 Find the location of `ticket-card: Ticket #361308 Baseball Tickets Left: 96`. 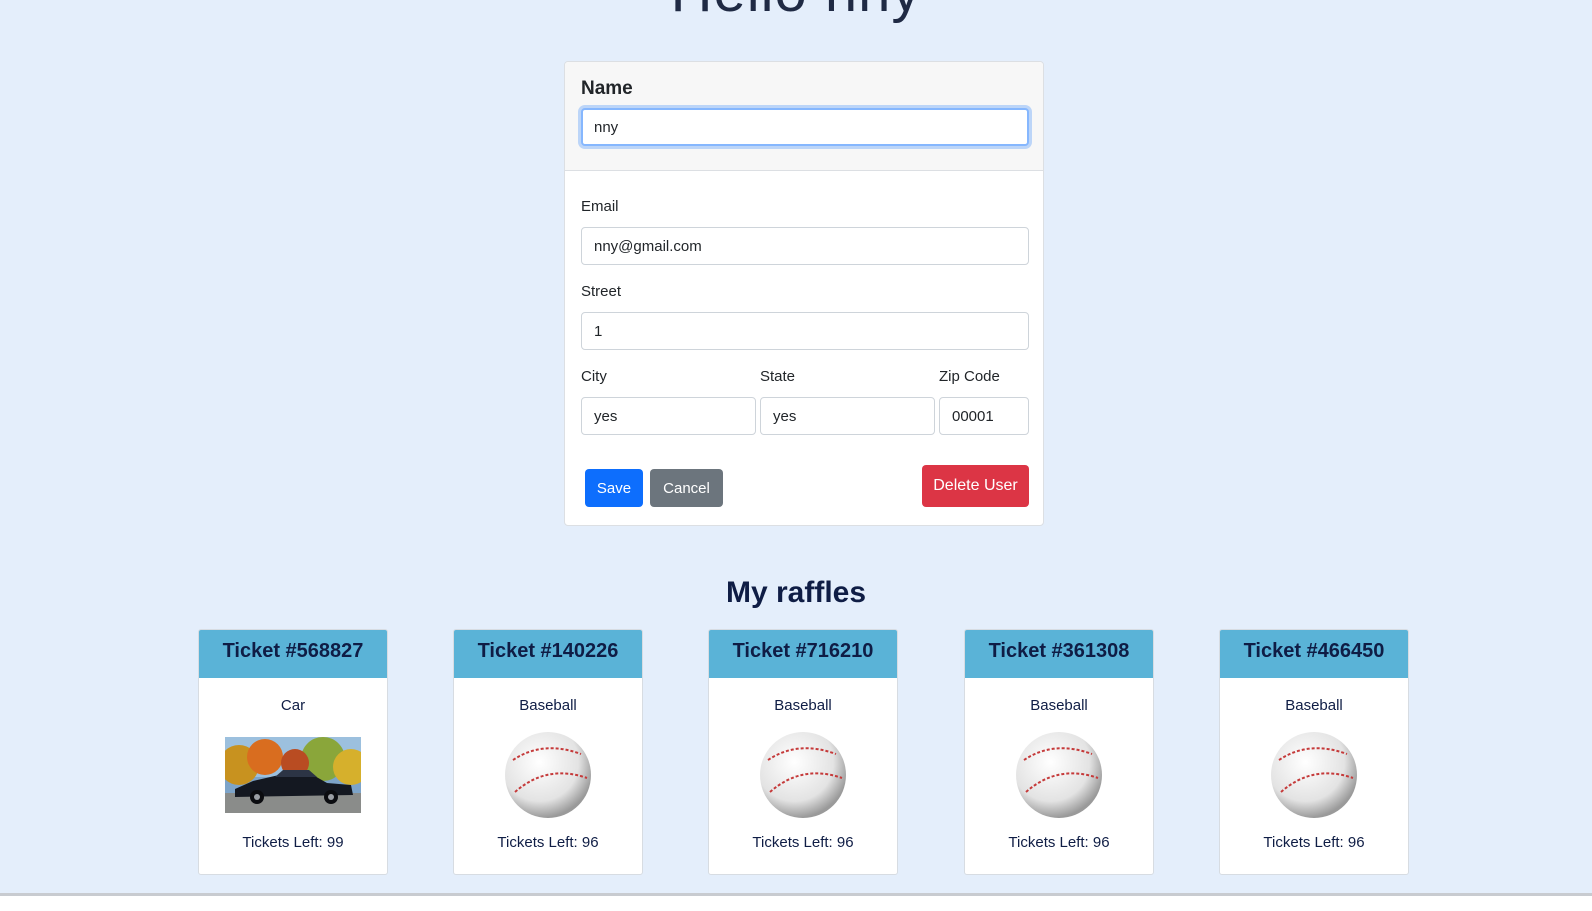

ticket-card: Ticket #361308 Baseball Tickets Left: 96 is located at coordinates (1059, 752).